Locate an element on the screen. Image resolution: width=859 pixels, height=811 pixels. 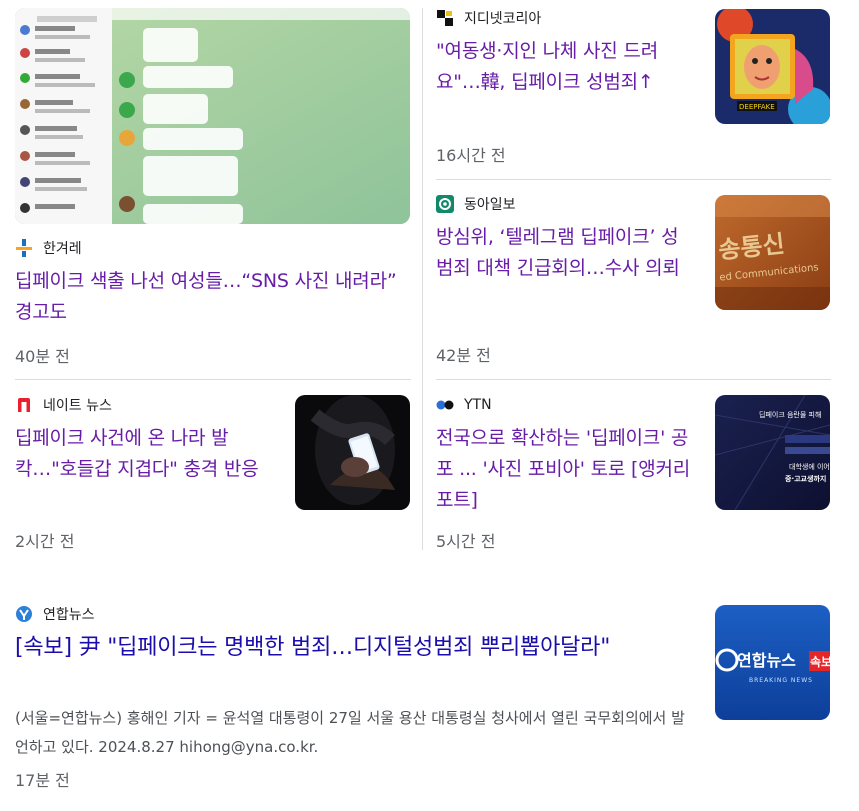
yonhap-thumb-sub: BREAKING NEWS is located at coordinates (781, 680).